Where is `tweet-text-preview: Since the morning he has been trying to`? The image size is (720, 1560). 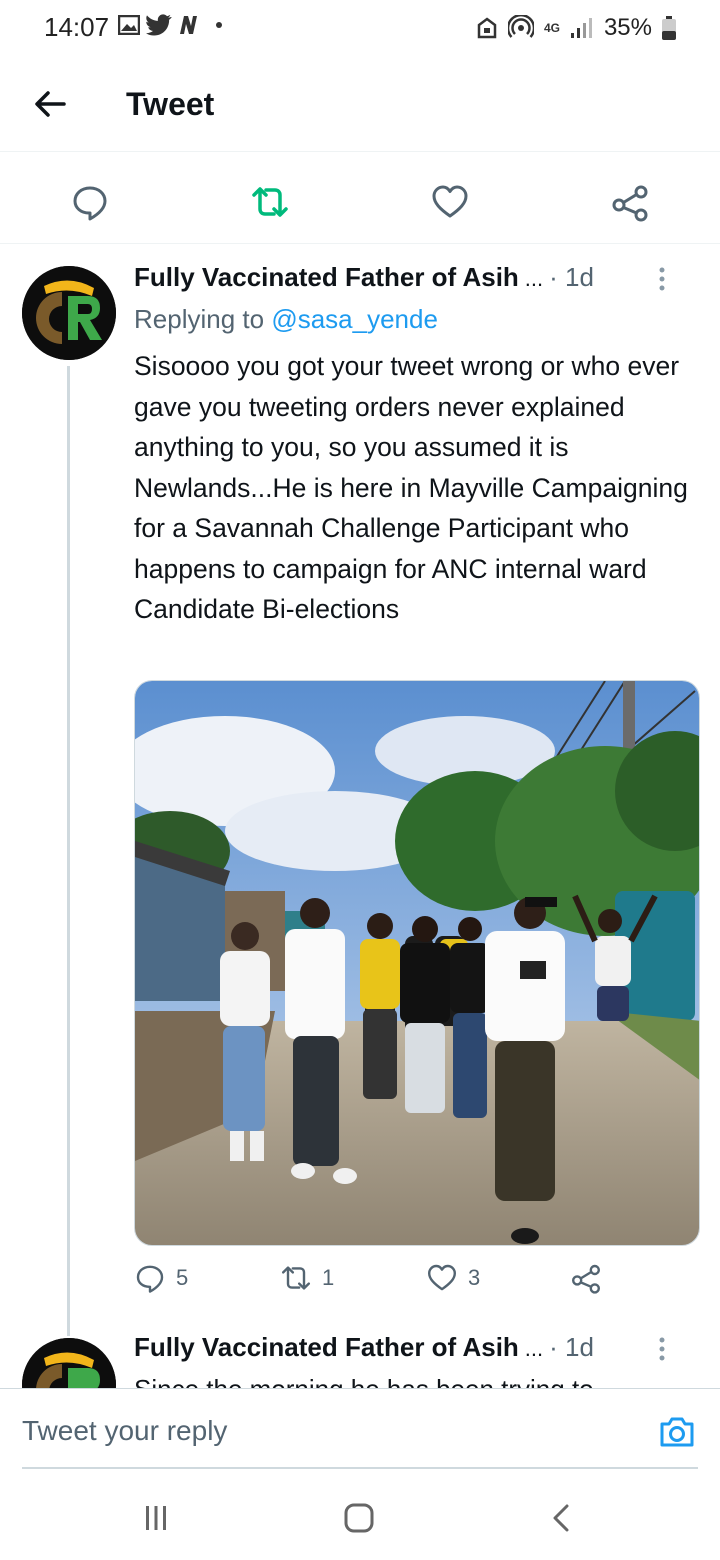
tweet-text-preview: Since the morning he has been trying to is located at coordinates (414, 1381).